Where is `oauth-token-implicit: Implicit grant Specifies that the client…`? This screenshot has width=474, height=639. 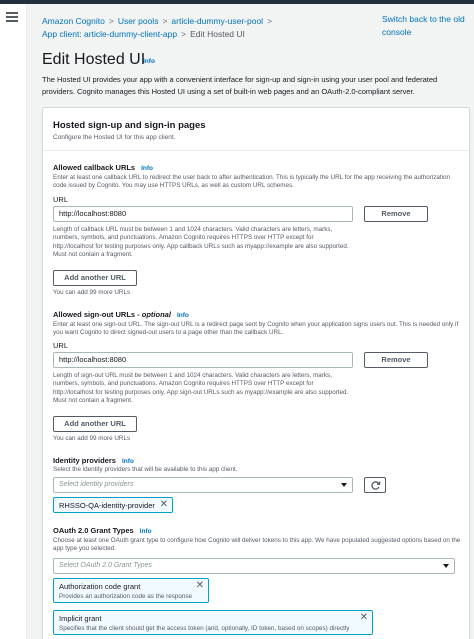
oauth-token-implicit: Implicit grant Specifies that the client… is located at coordinates (213, 622).